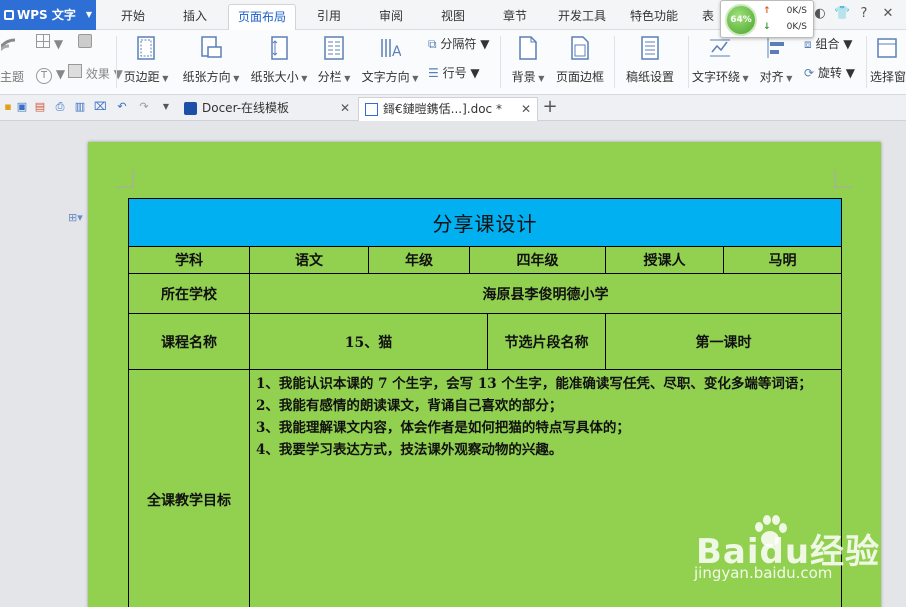 This screenshot has height=607, width=906. I want to click on text-direction-icon: A, so click(391, 49).